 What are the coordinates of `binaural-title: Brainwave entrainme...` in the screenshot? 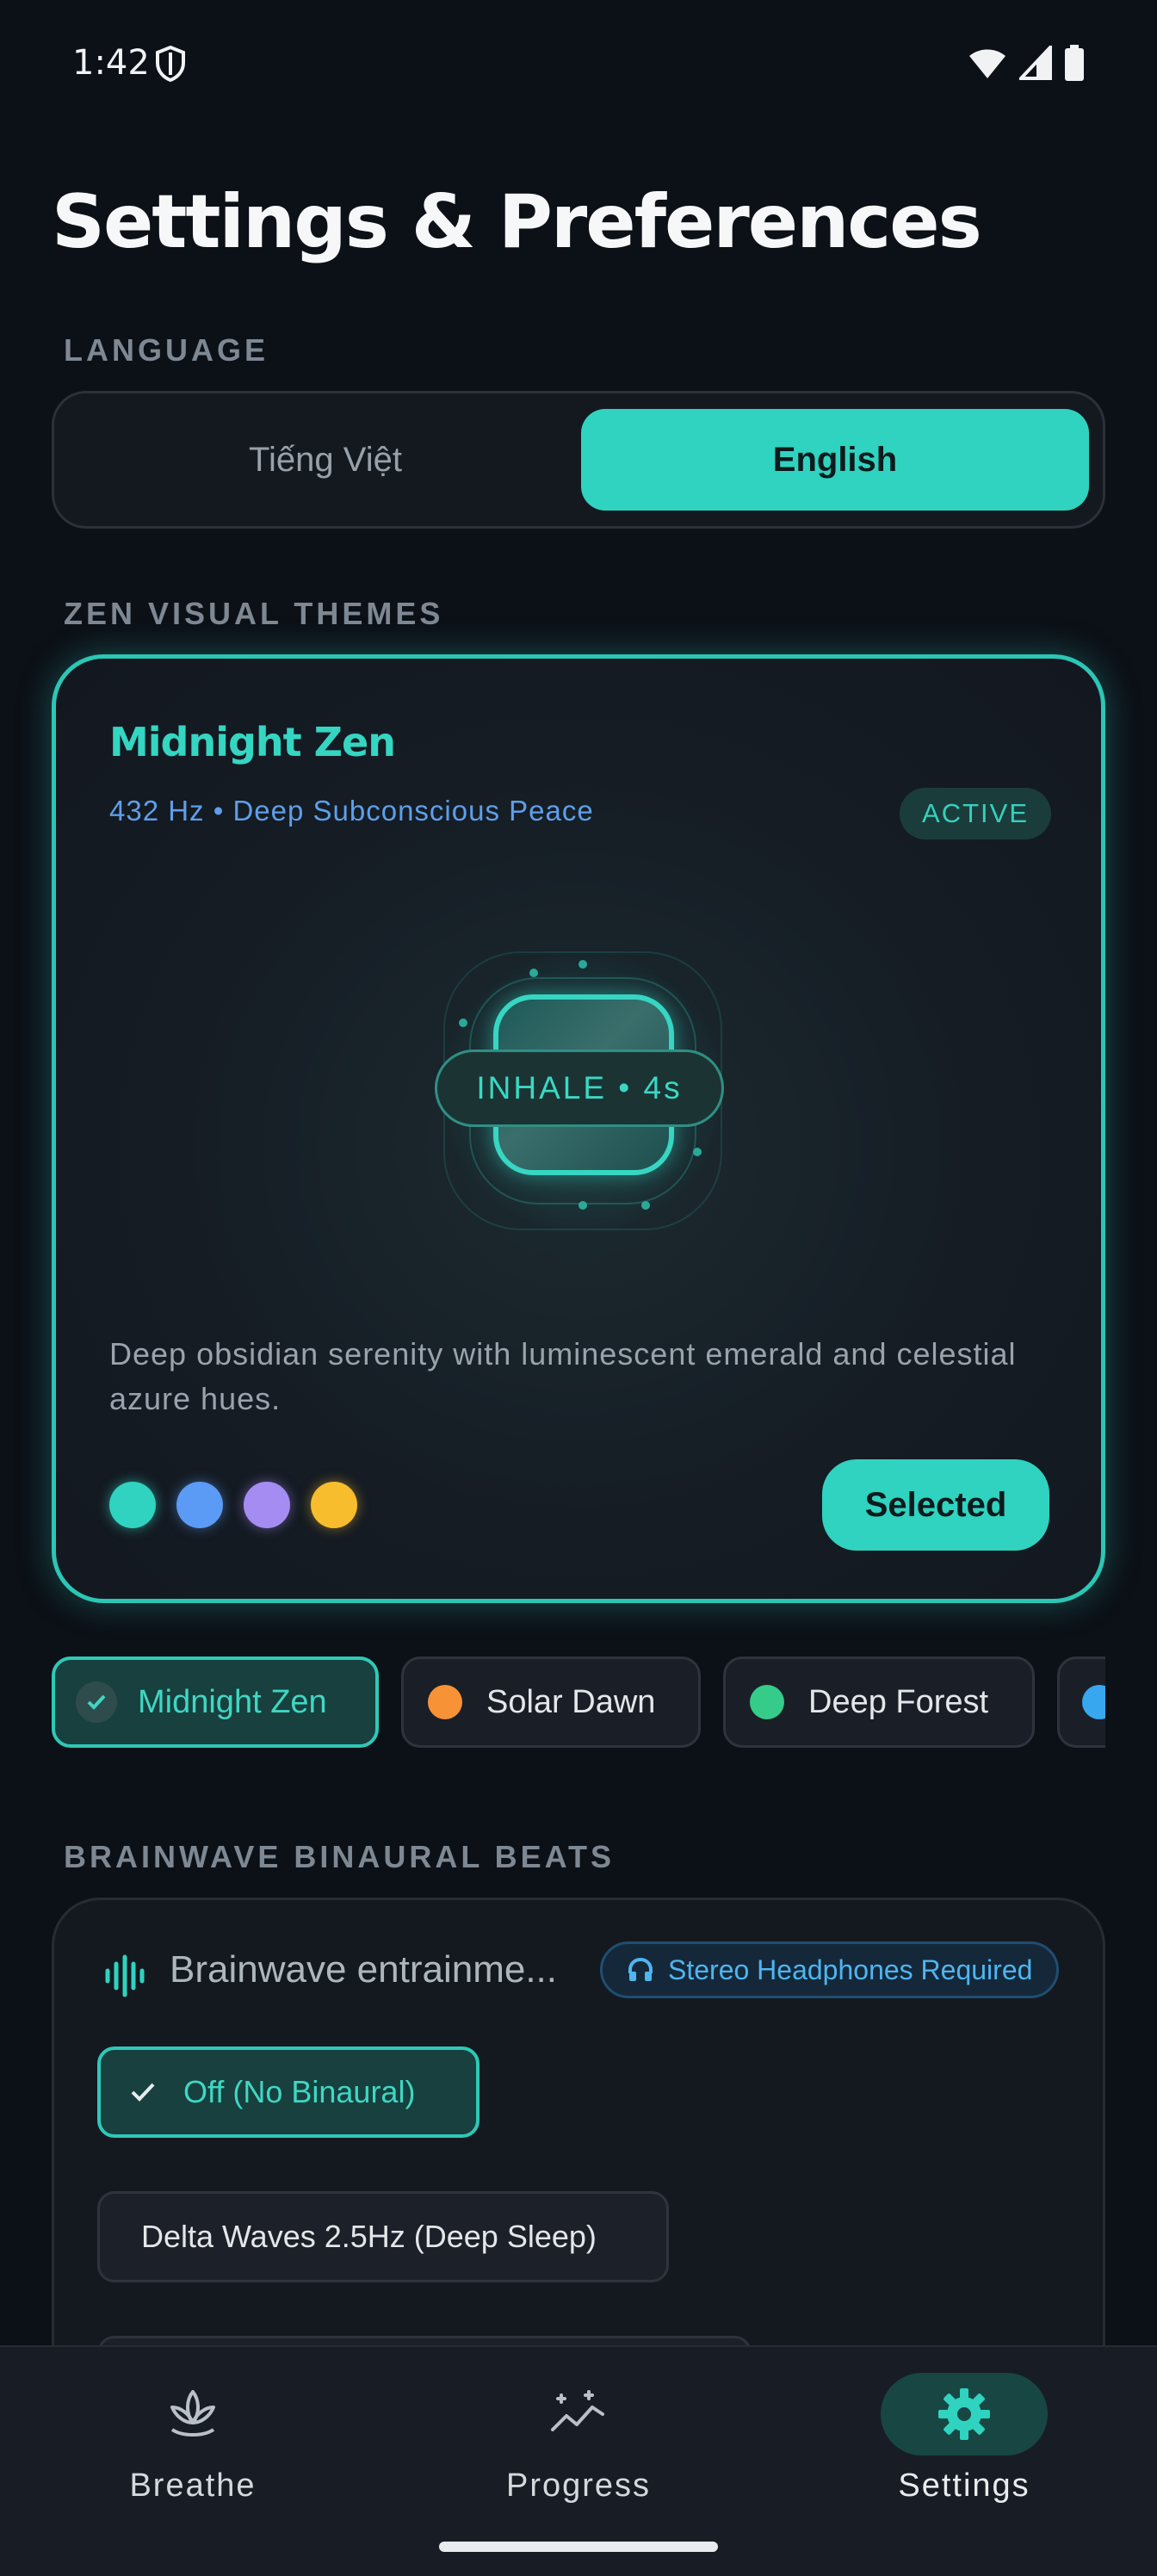 It's located at (364, 1970).